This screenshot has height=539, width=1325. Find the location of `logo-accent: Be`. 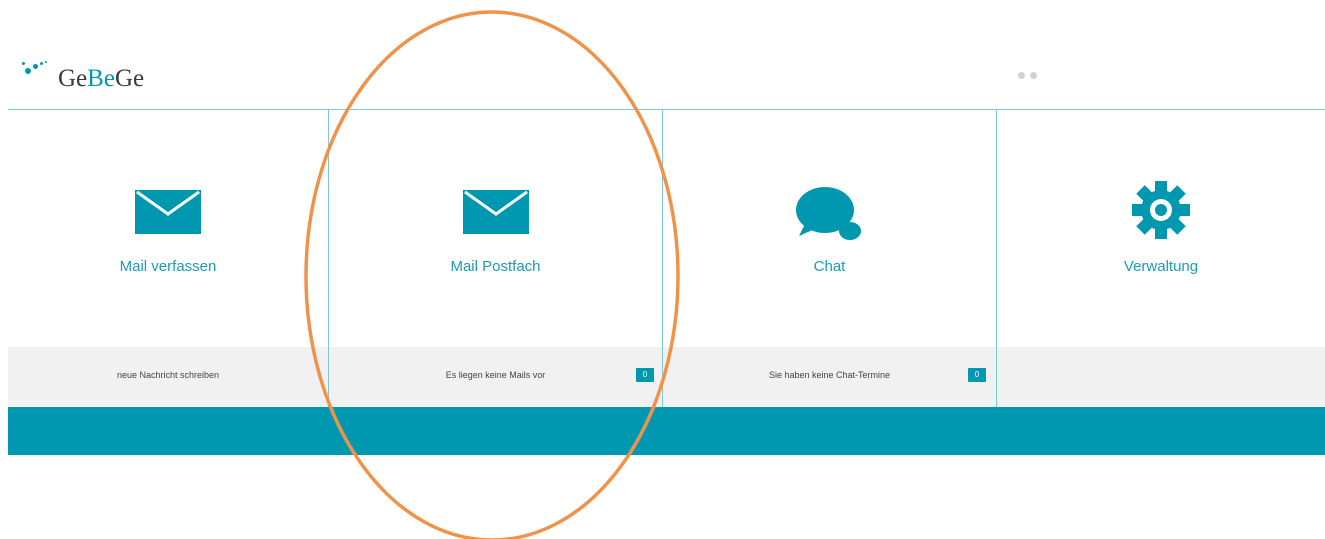

logo-accent: Be is located at coordinates (101, 78).